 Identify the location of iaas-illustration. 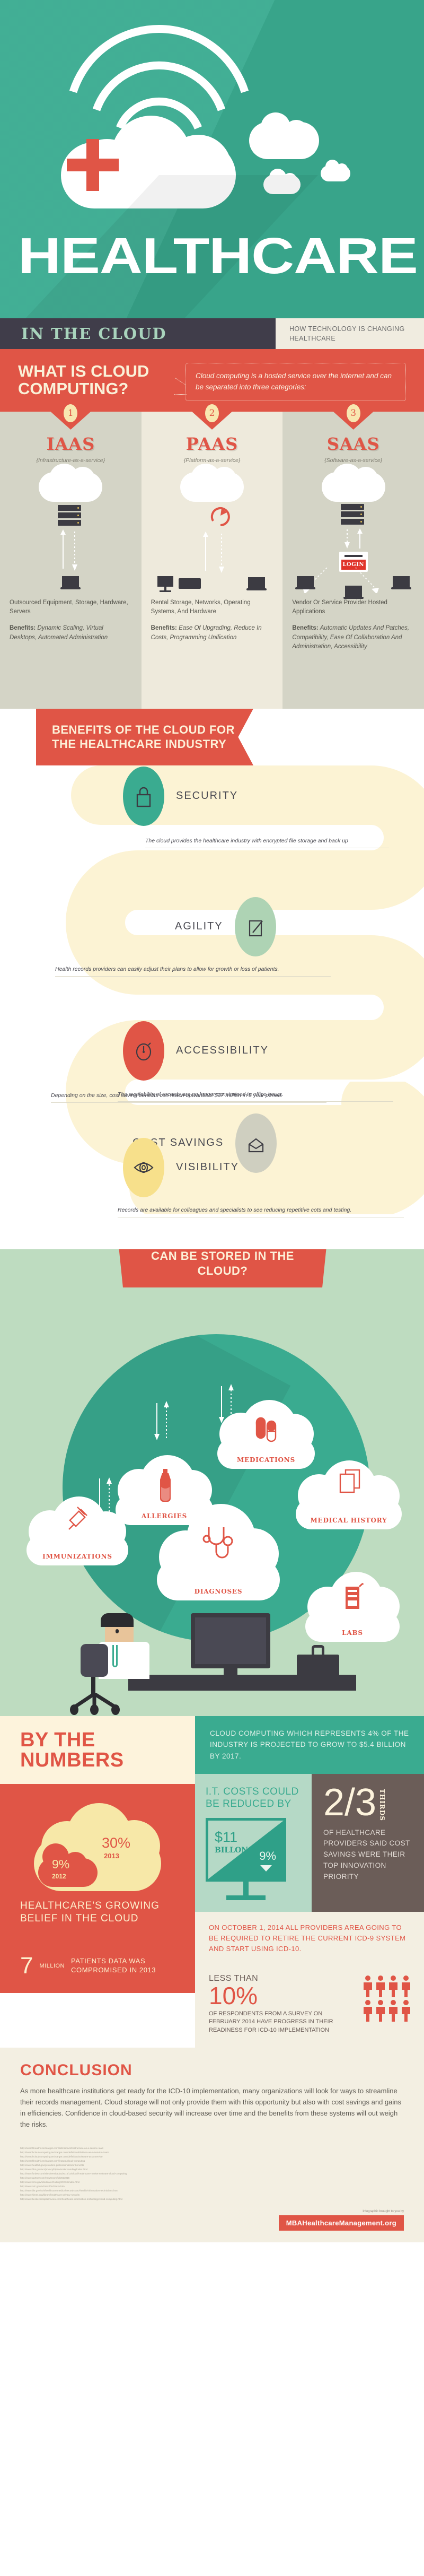
(71, 530).